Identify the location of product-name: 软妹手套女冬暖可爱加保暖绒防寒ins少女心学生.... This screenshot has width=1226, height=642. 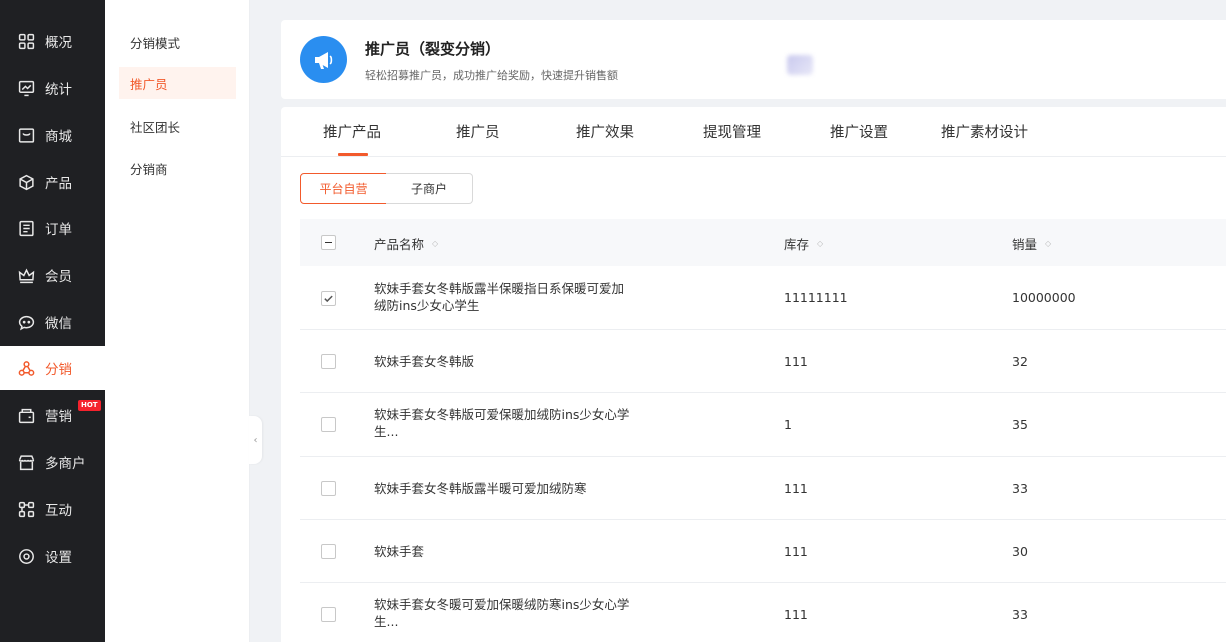
(502, 613).